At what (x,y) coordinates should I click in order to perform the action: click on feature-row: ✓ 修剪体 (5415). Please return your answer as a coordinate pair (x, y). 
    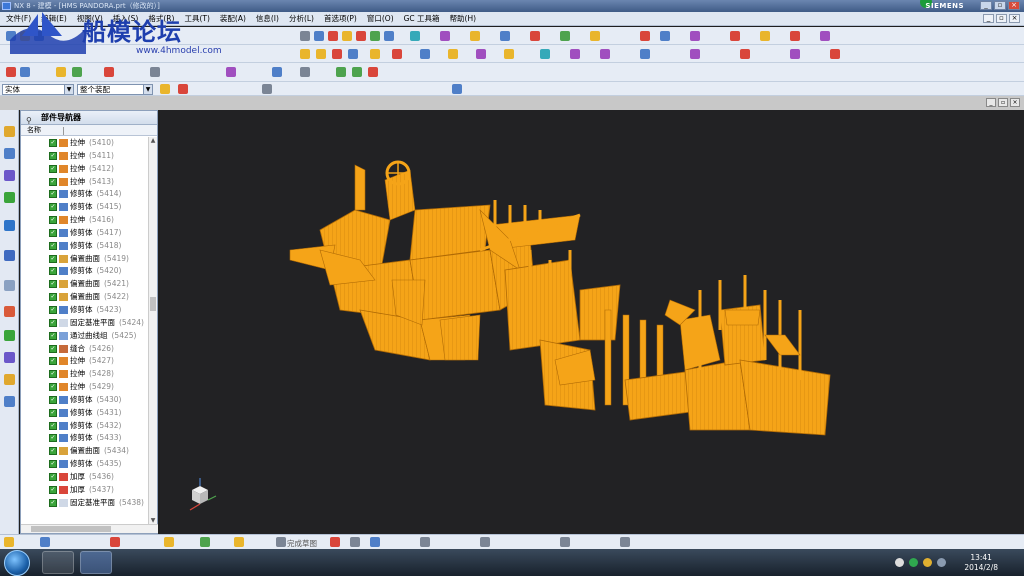
    Looking at the image, I should click on (85, 207).